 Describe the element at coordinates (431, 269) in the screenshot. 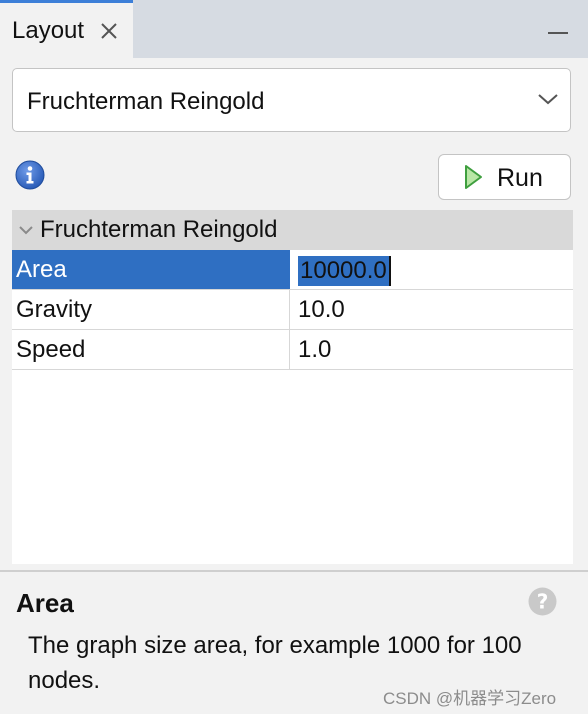

I see `property-value-cell: 10000.0` at that location.